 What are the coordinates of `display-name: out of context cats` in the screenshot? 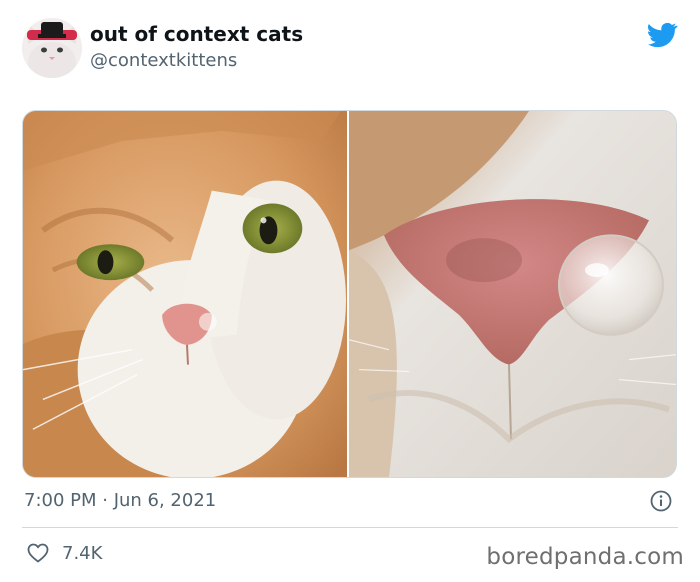 It's located at (196, 34).